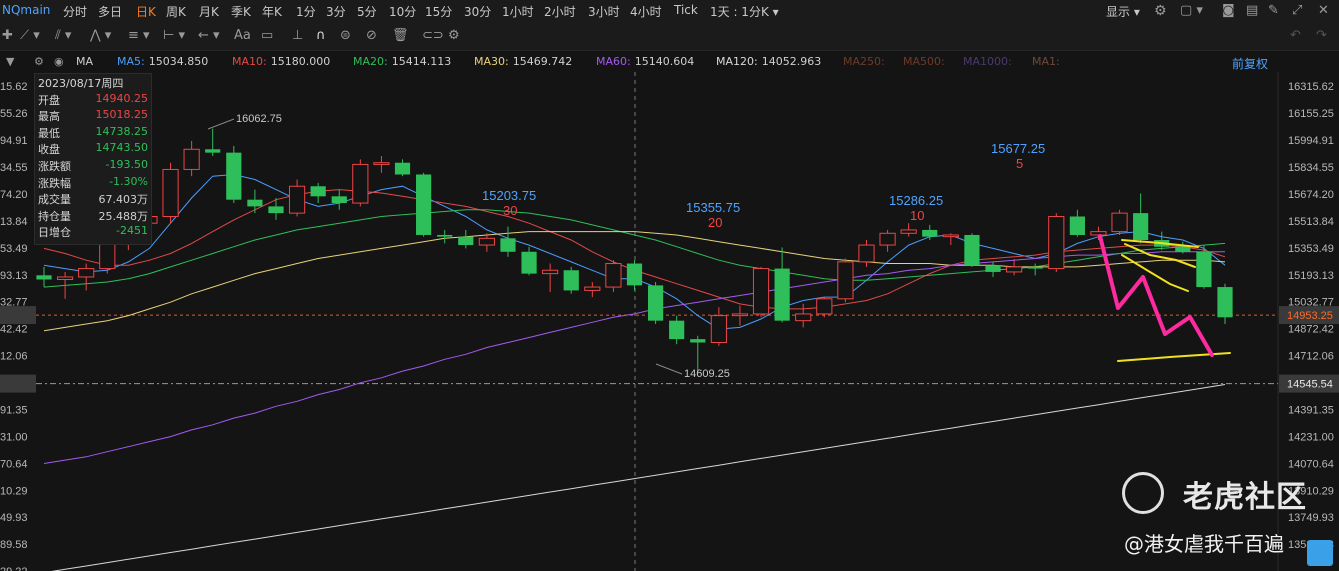  I want to click on layers-icon: ▤, so click(1252, 10).